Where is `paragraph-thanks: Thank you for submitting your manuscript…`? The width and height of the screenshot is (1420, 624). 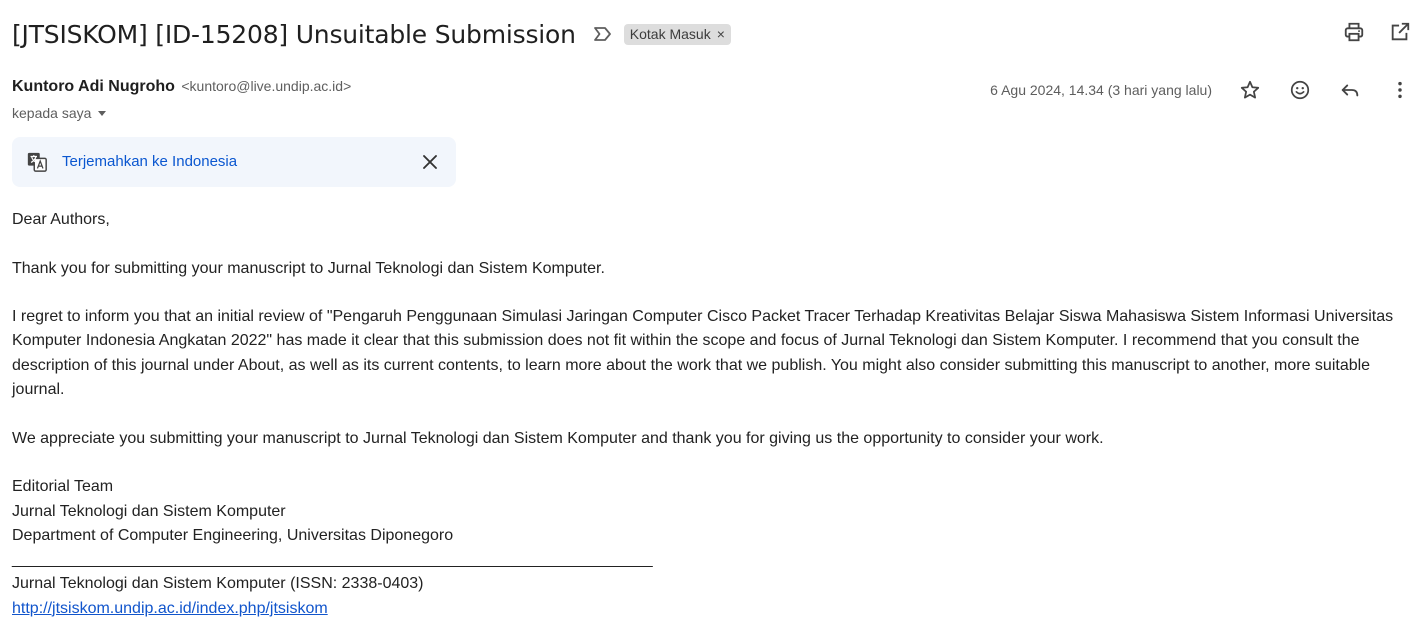 paragraph-thanks: Thank you for submitting your manuscript… is located at coordinates (308, 268).